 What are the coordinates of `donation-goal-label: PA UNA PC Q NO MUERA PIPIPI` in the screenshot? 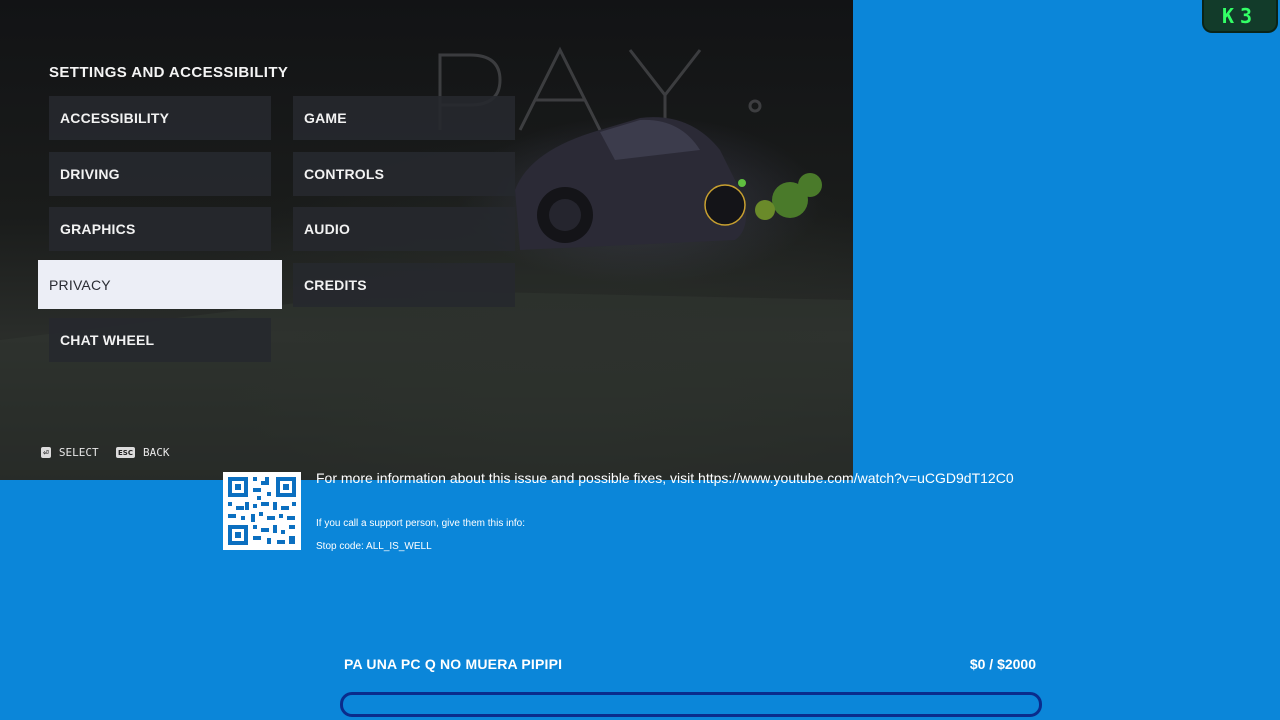 It's located at (453, 664).